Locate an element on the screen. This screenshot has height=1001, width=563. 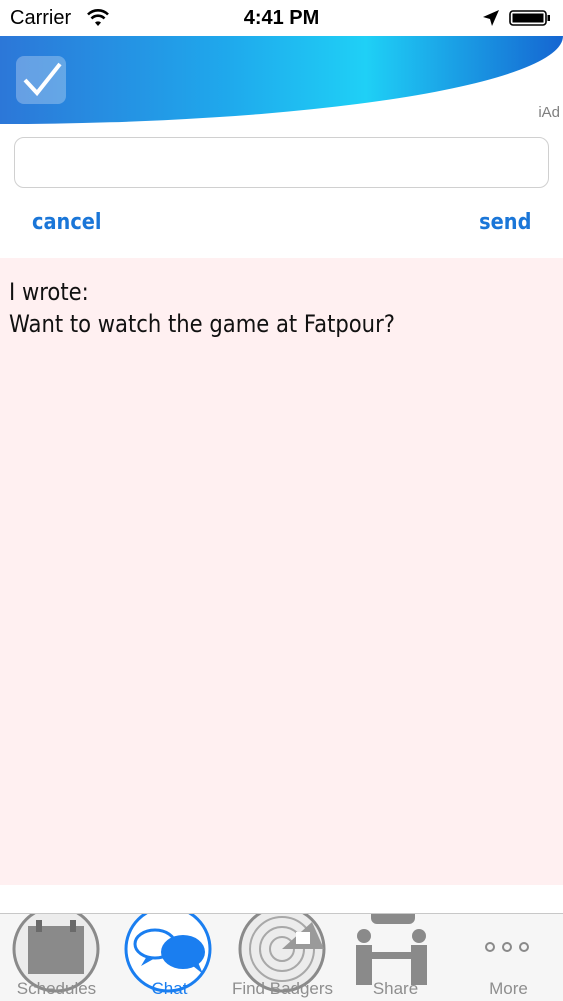
tab-label-share: Share is located at coordinates (395, 988).